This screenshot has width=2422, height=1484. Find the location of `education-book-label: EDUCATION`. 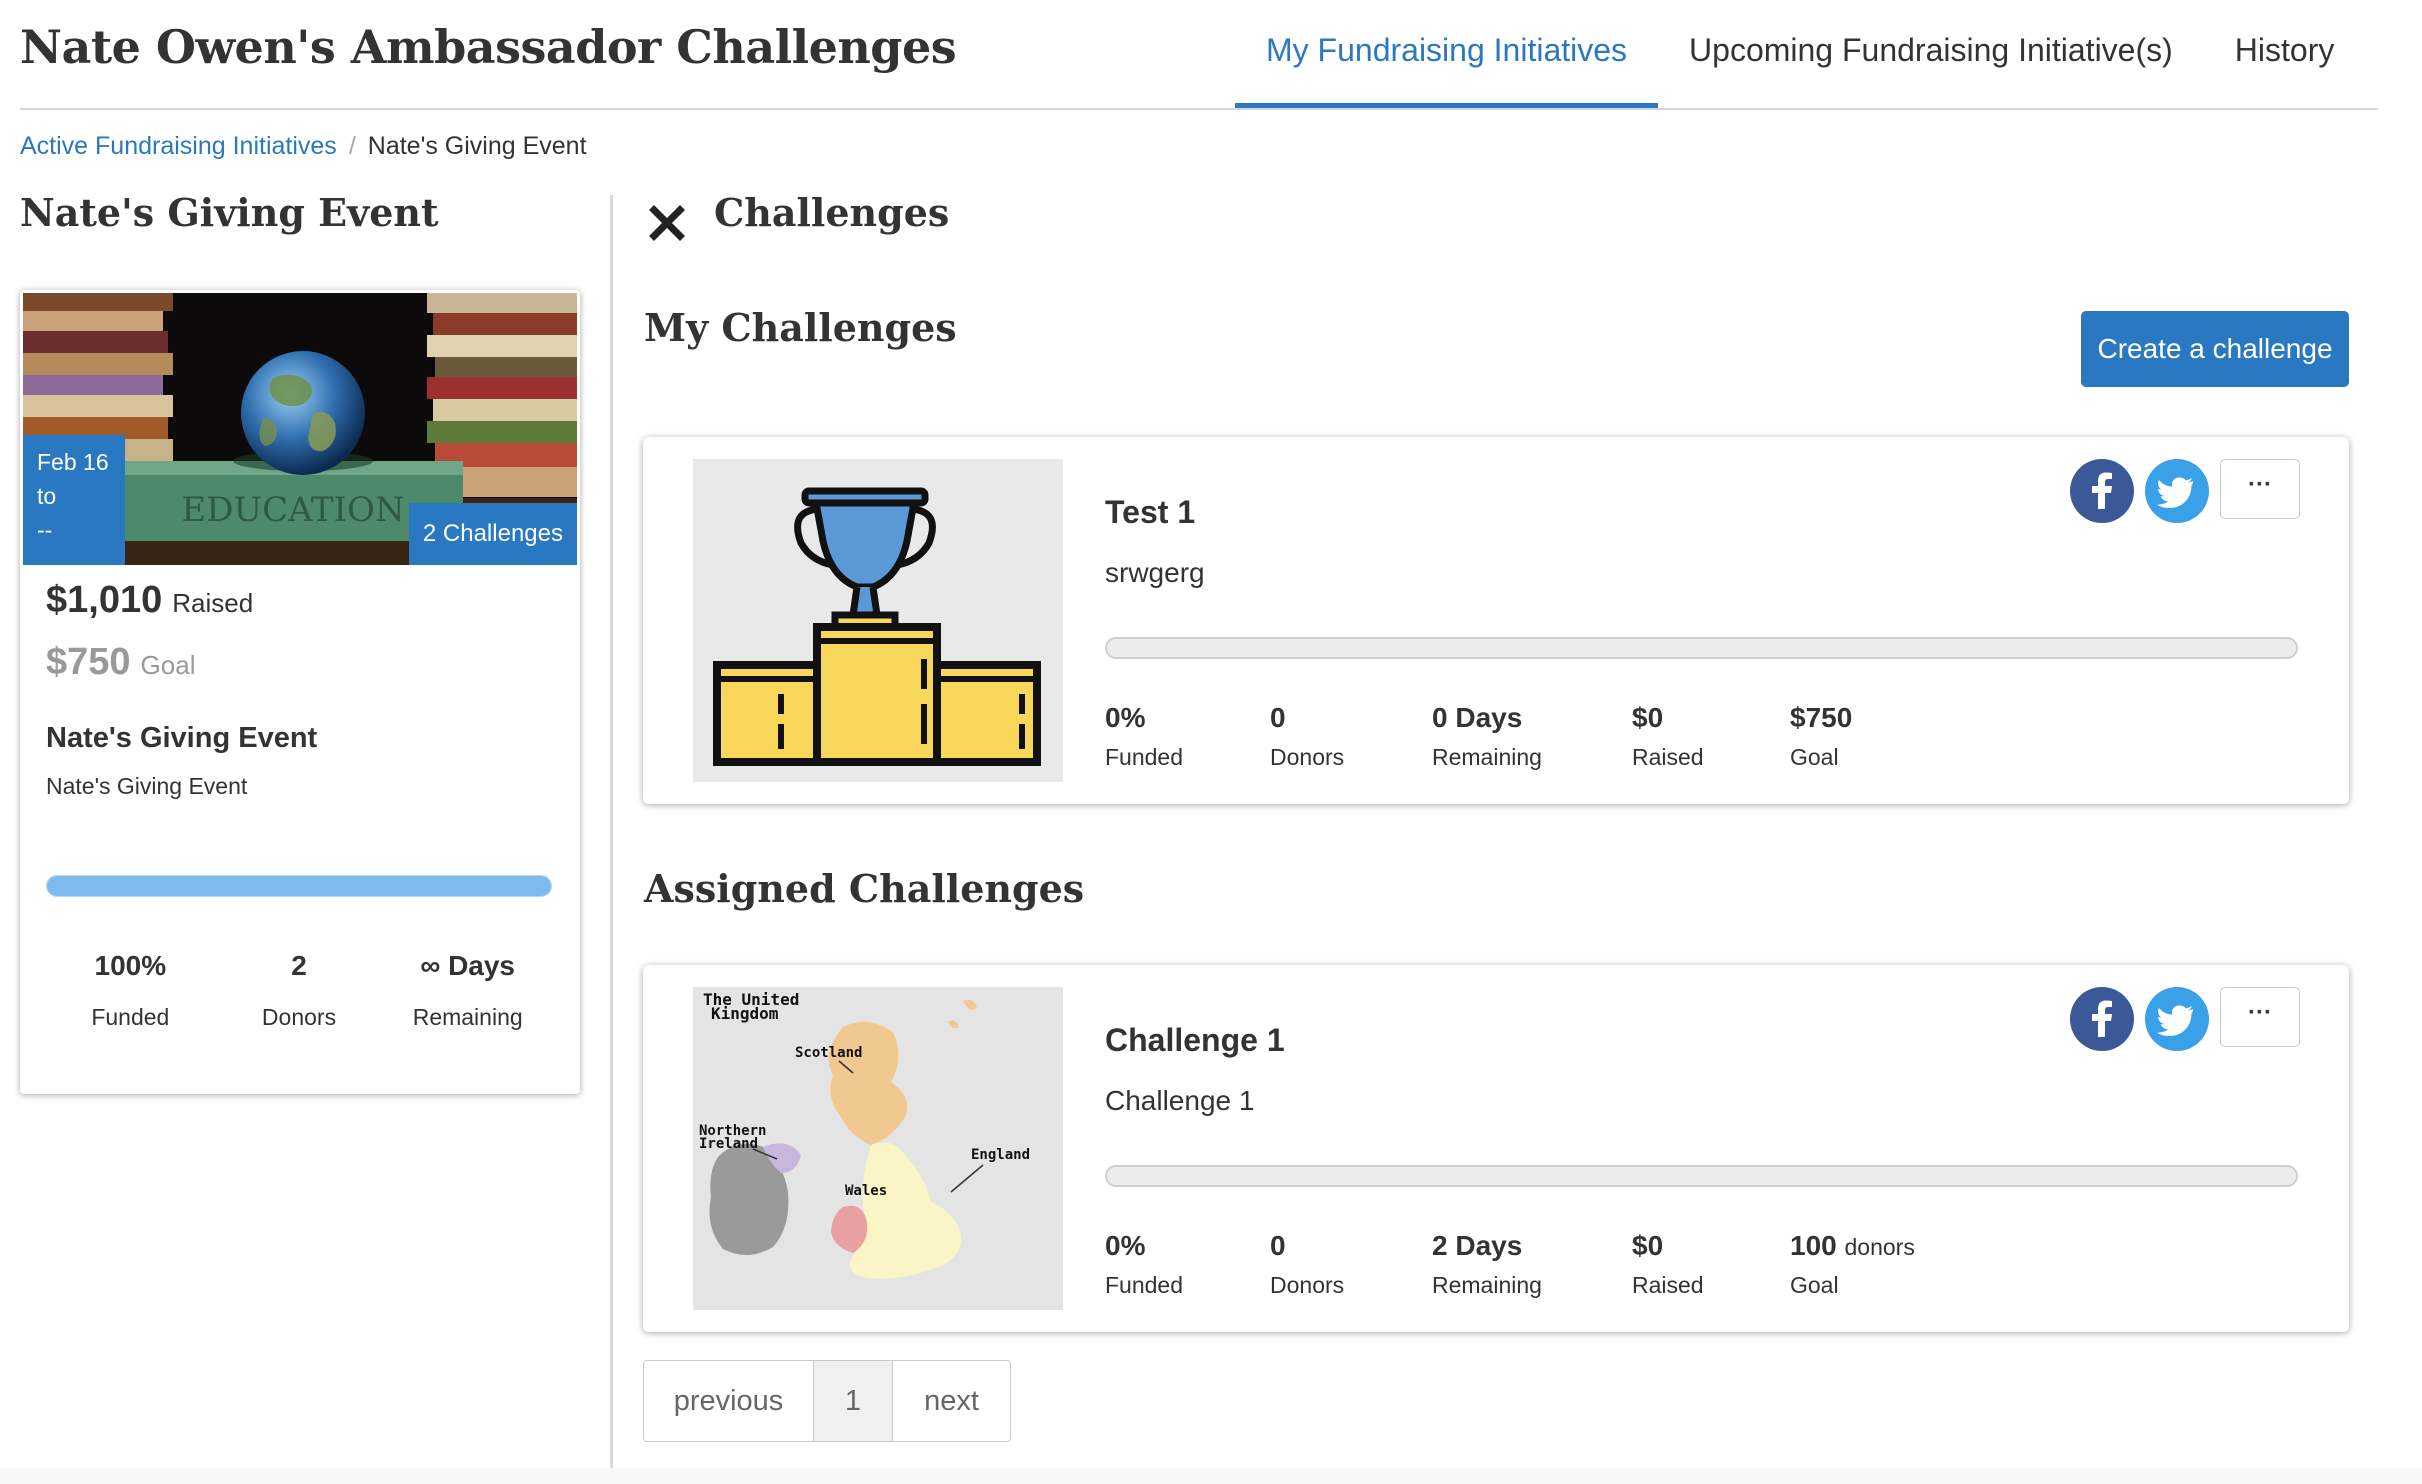

education-book-label: EDUCATION is located at coordinates (292, 510).